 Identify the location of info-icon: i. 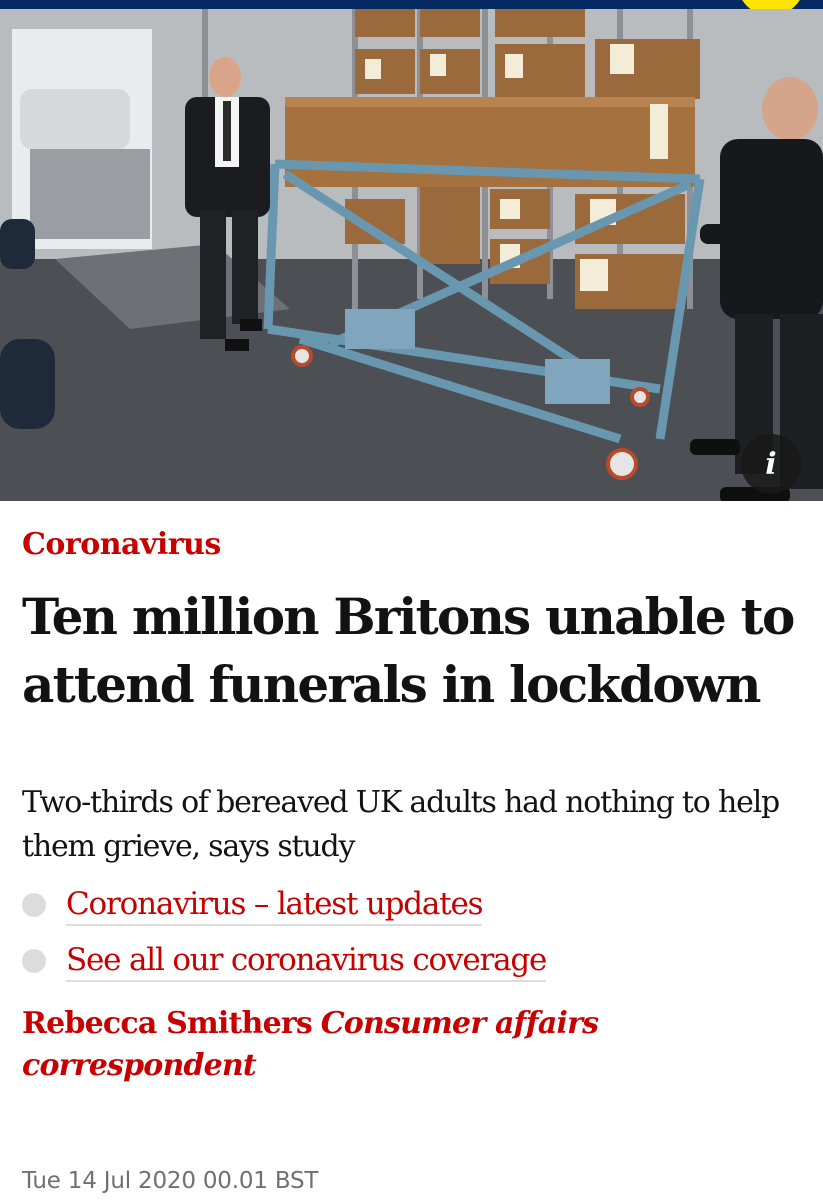
(771, 464).